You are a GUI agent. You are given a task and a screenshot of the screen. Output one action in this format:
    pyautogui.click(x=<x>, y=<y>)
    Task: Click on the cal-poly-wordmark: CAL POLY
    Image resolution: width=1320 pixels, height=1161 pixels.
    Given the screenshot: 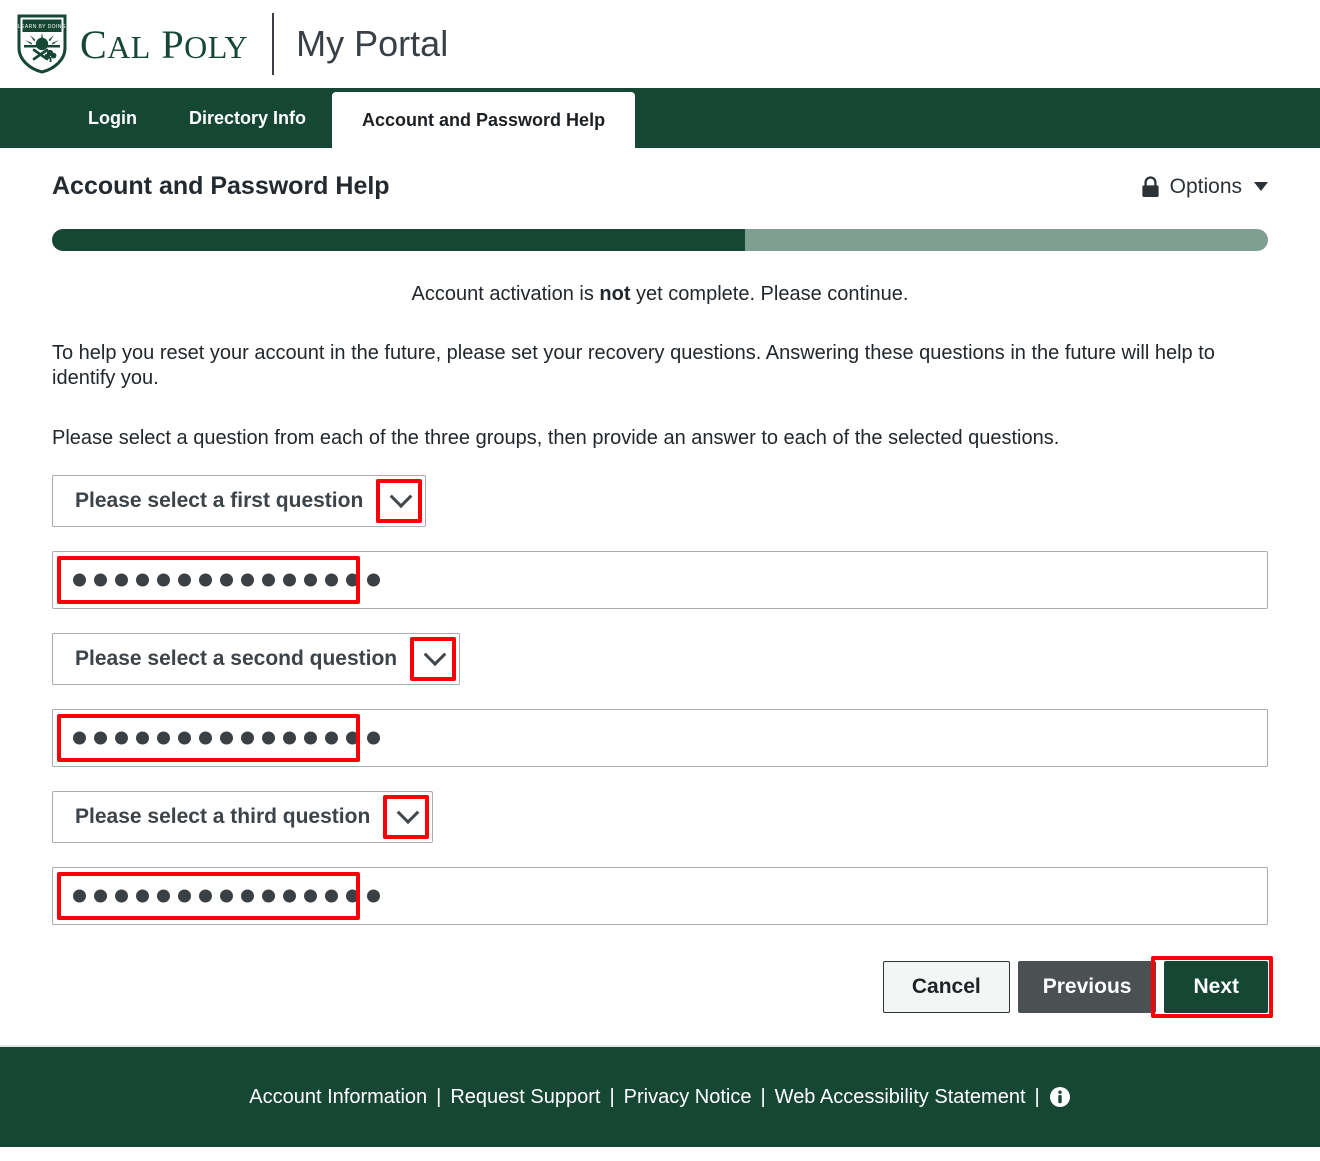 What is the action you would take?
    pyautogui.click(x=164, y=44)
    